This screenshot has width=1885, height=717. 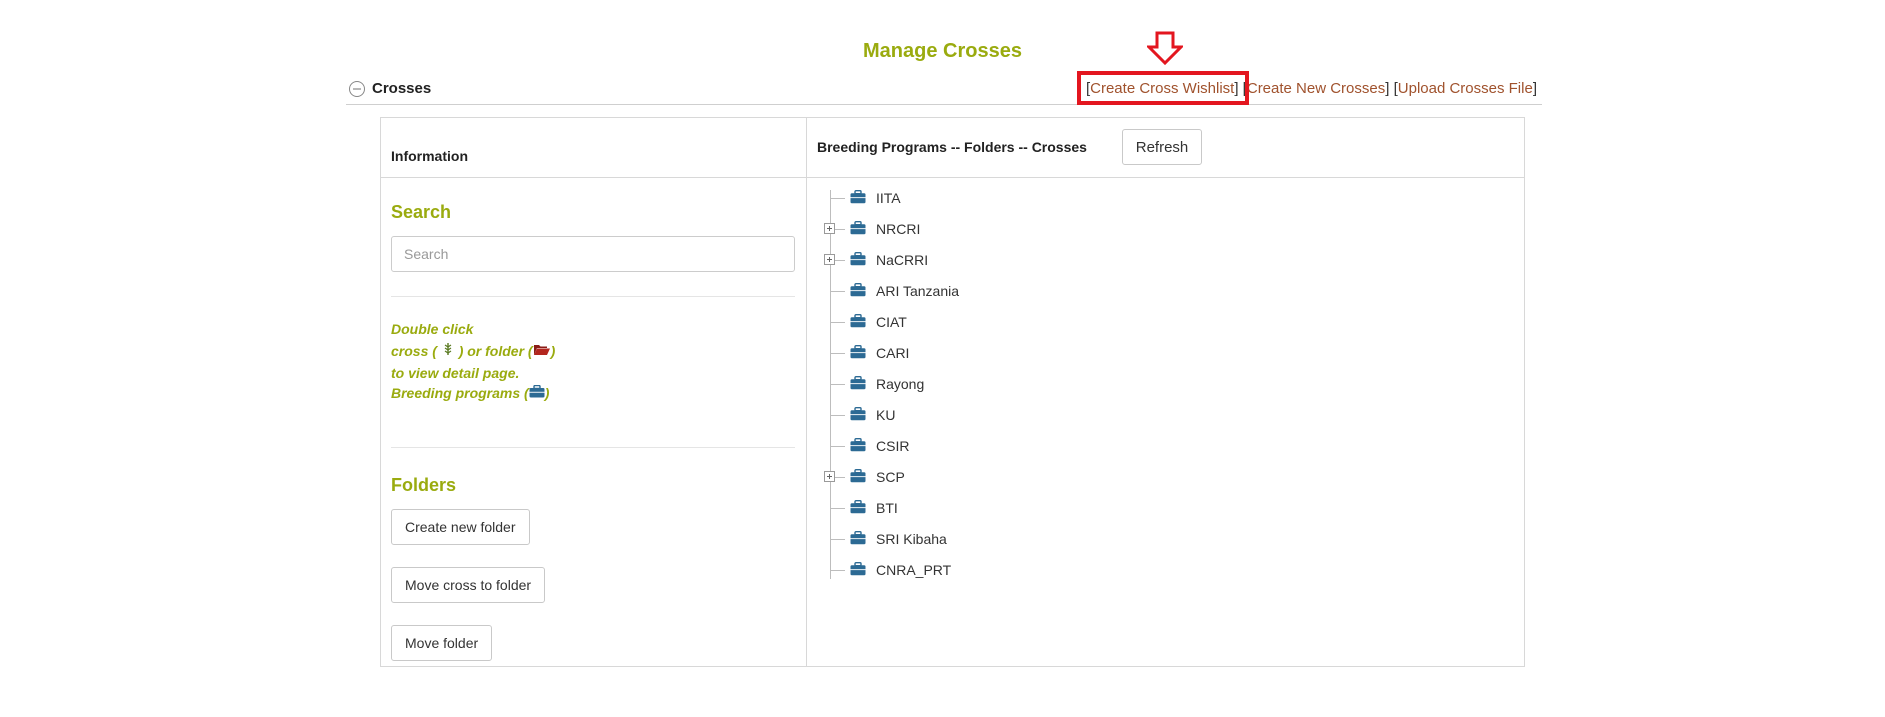 I want to click on tree-node: SCP, so click(x=1007, y=477).